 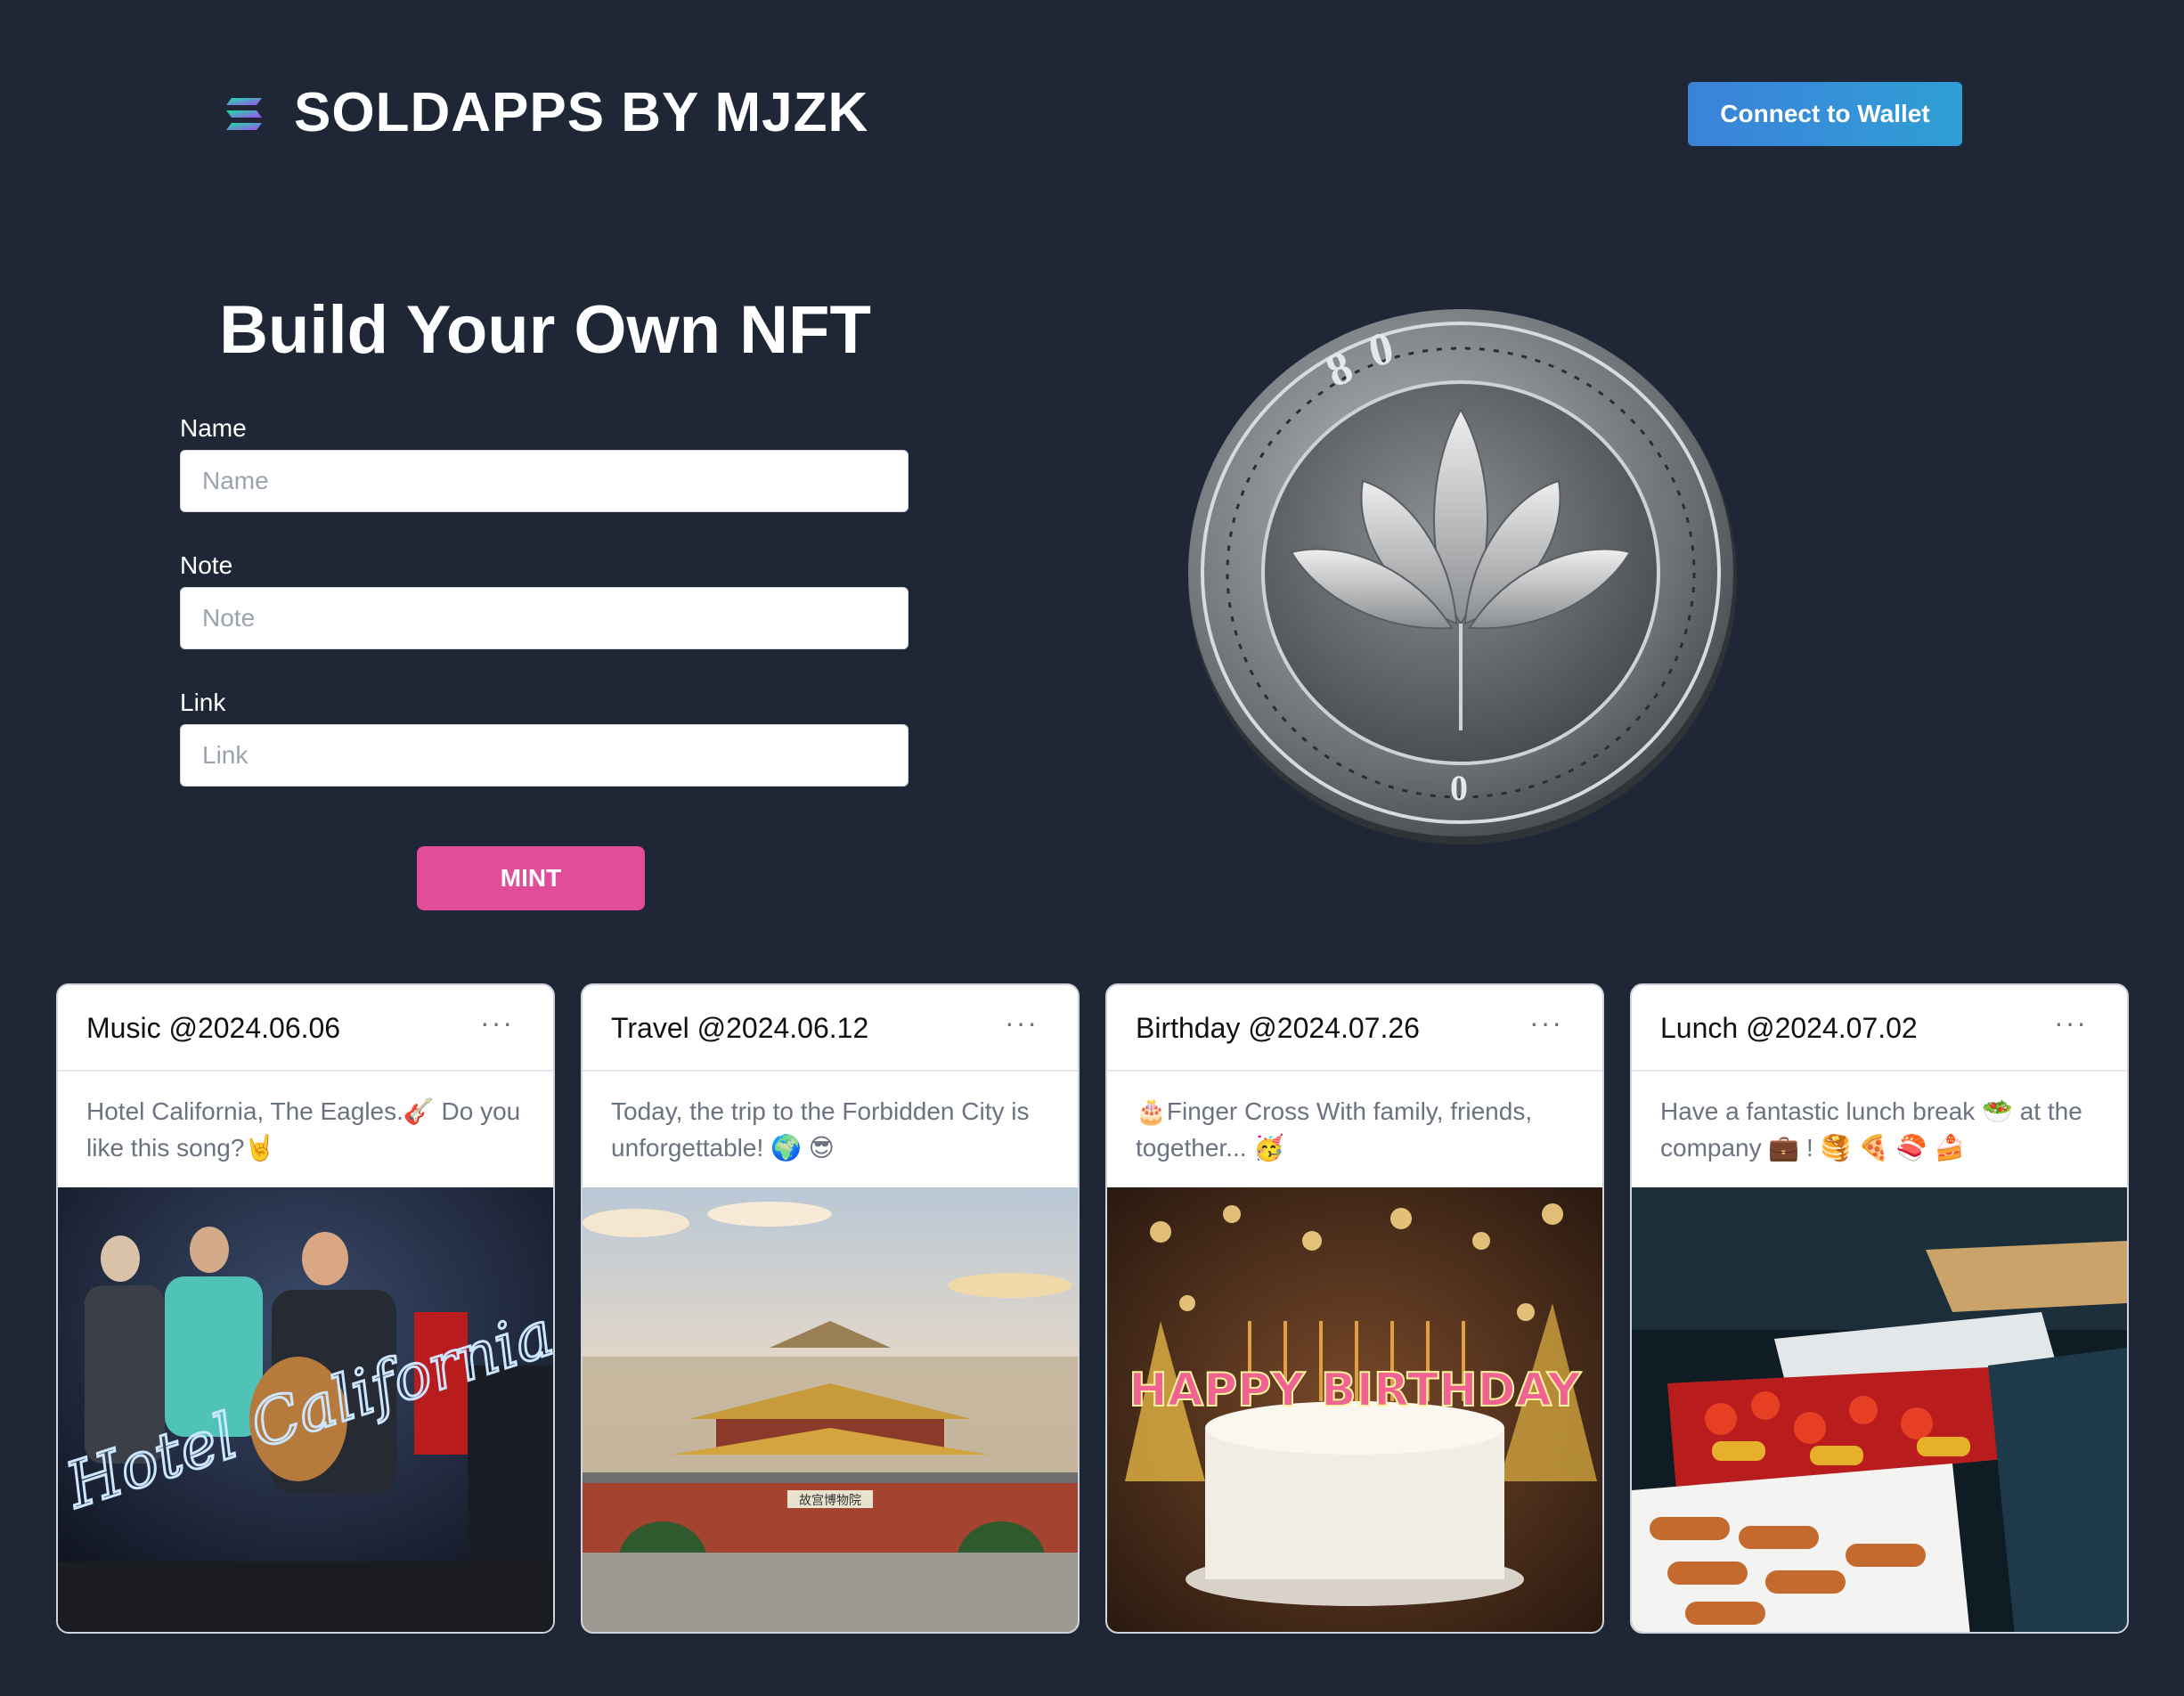 What do you see at coordinates (244, 114) in the screenshot?
I see `solana-logo-icon` at bounding box center [244, 114].